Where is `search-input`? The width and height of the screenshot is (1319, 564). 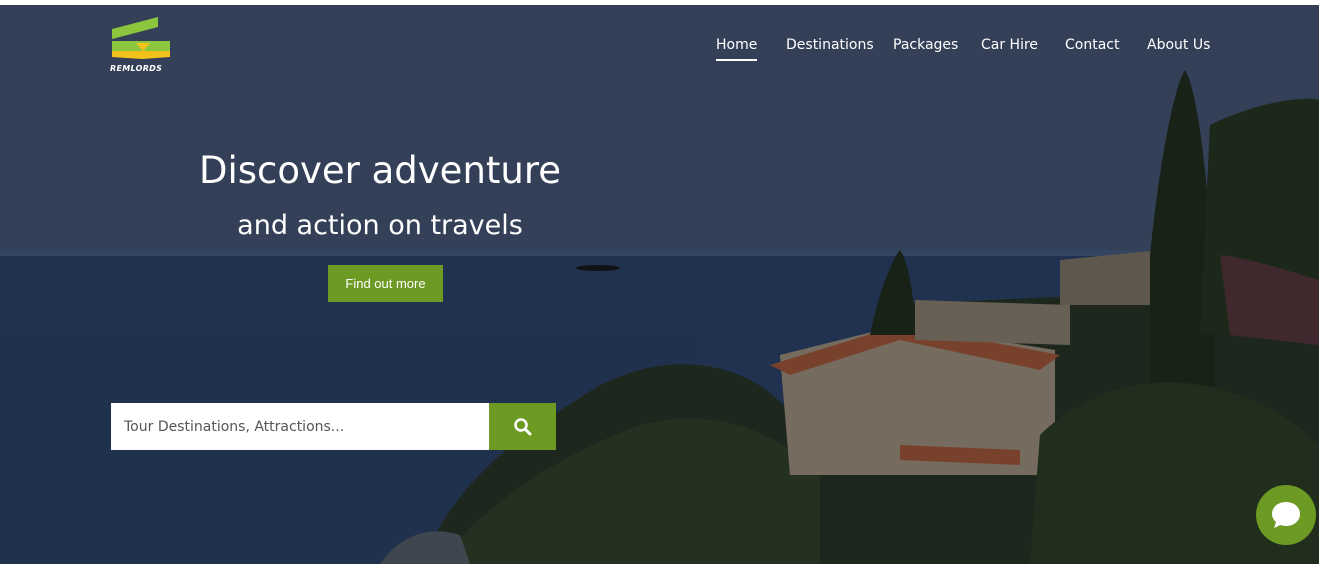
search-input is located at coordinates (300, 426).